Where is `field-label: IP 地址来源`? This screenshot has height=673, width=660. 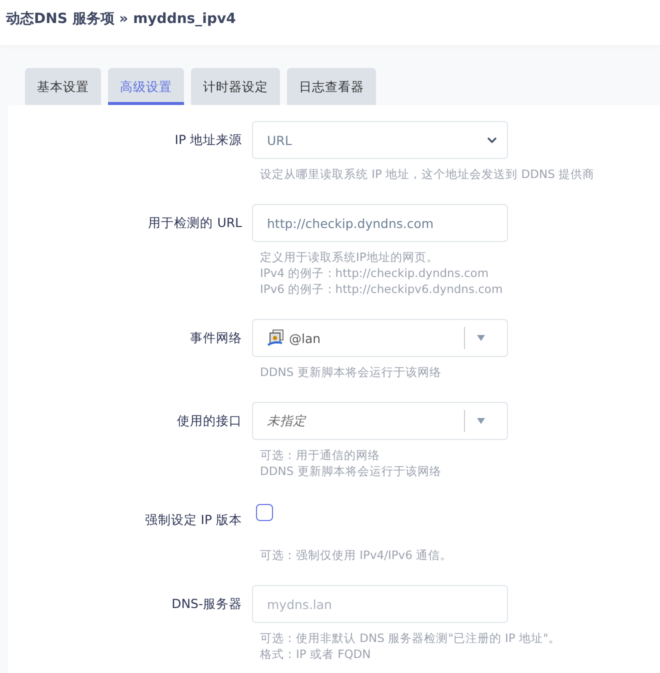 field-label: IP 地址来源 is located at coordinates (208, 139).